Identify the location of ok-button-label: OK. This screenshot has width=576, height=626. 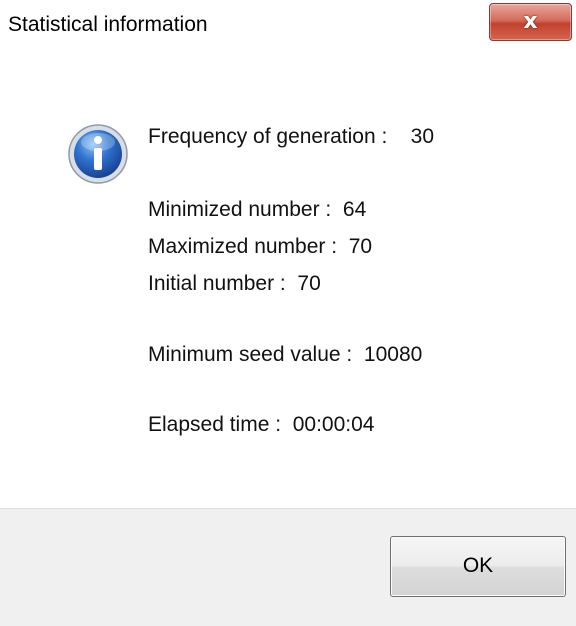
(478, 565).